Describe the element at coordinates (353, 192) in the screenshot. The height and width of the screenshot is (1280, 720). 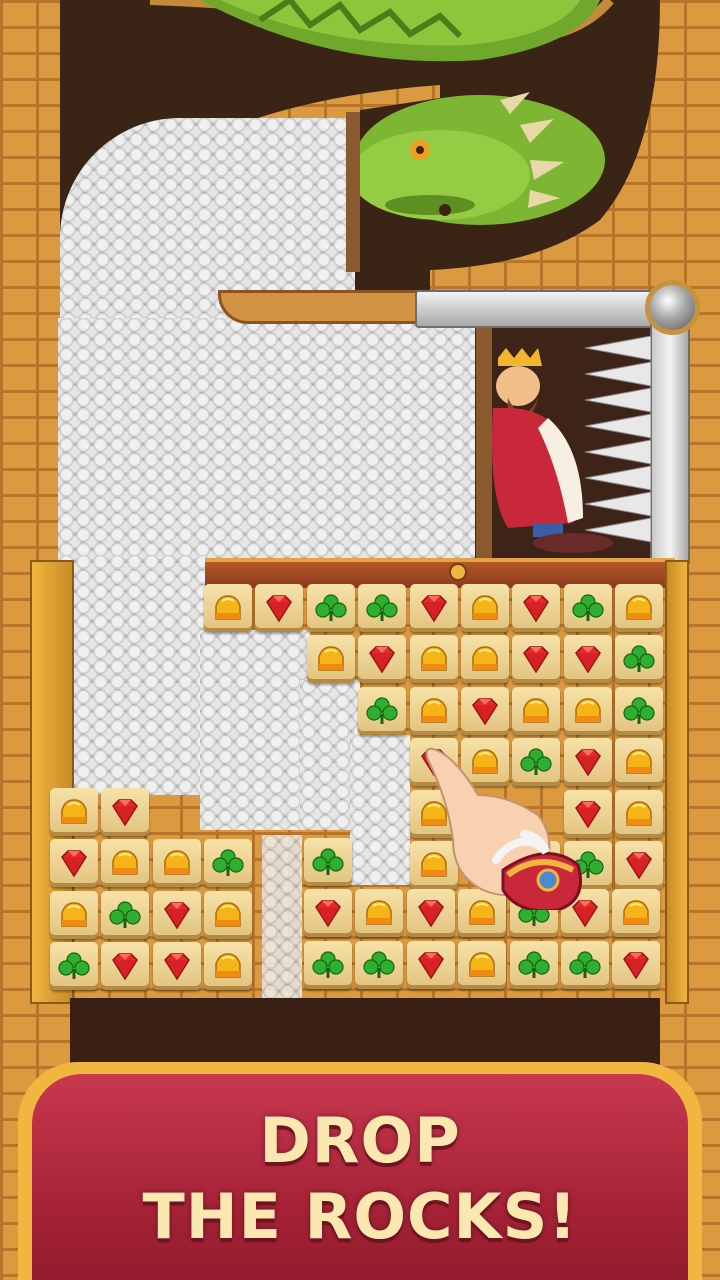
I see `wooden-post` at that location.